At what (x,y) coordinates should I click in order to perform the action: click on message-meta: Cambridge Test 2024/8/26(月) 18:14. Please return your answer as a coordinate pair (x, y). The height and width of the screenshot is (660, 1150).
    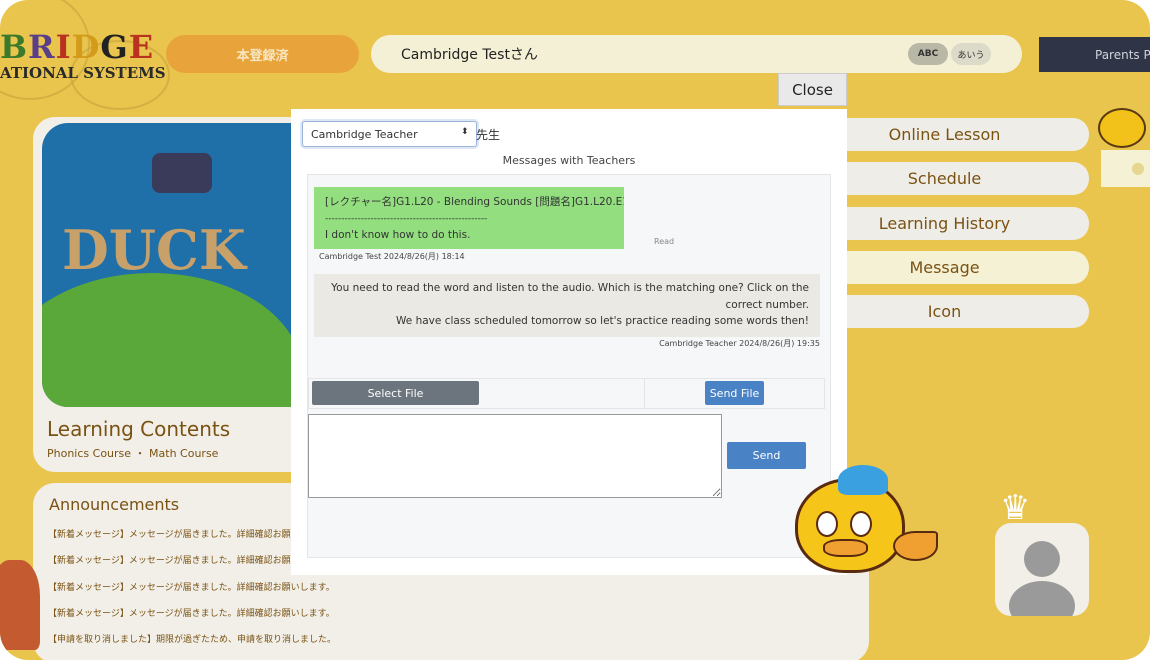
    Looking at the image, I should click on (392, 256).